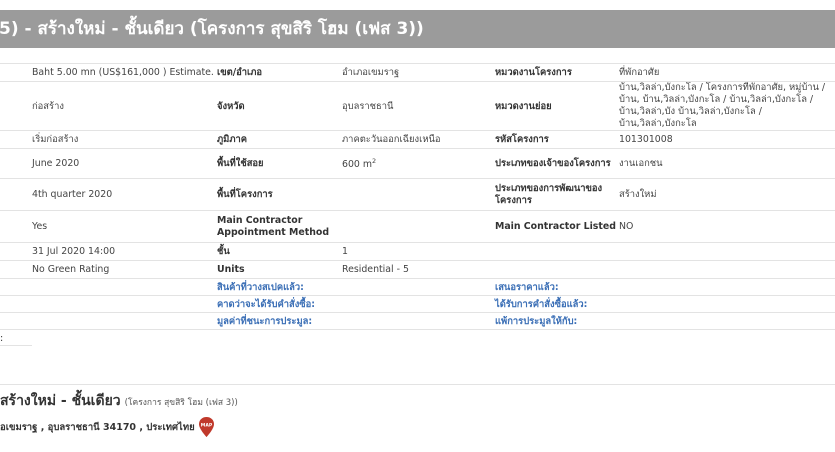 This screenshot has width=835, height=452. I want to click on address-text: อเขมราฐ , อุบลราชธานี 34170 , ประเทศไทย, so click(97, 427).